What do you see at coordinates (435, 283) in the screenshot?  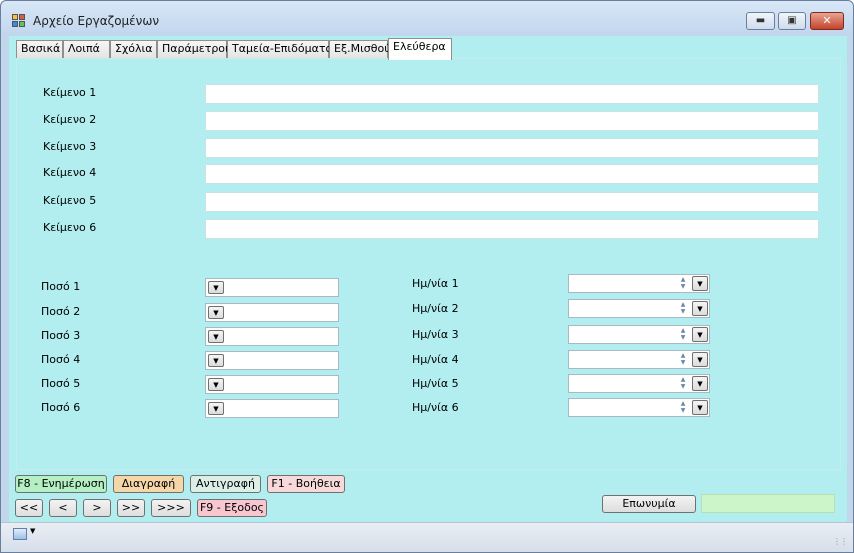 I see `date-label: Ημ/νία 1` at bounding box center [435, 283].